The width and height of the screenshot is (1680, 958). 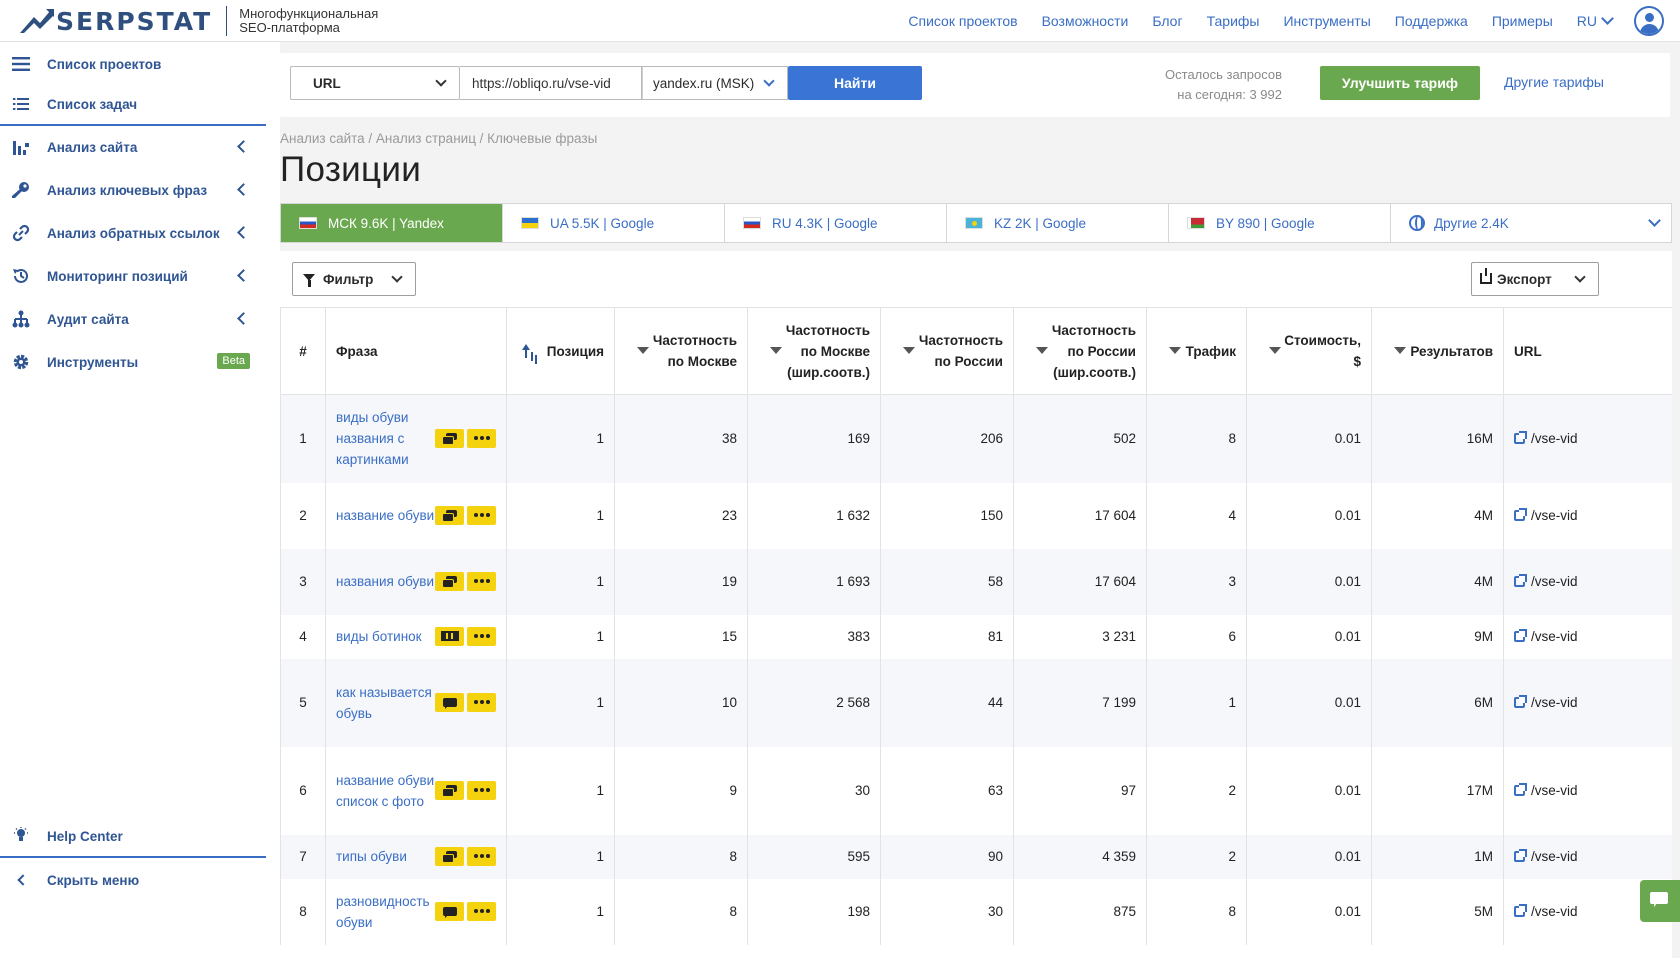 What do you see at coordinates (1595, 20) in the screenshot?
I see `language-selector: RU` at bounding box center [1595, 20].